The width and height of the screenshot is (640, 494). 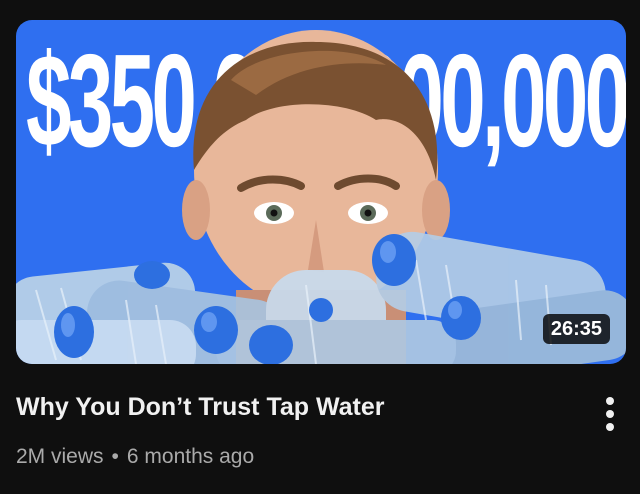 I want to click on video-title: Why You Don’t Trust Tap Water, so click(x=296, y=407).